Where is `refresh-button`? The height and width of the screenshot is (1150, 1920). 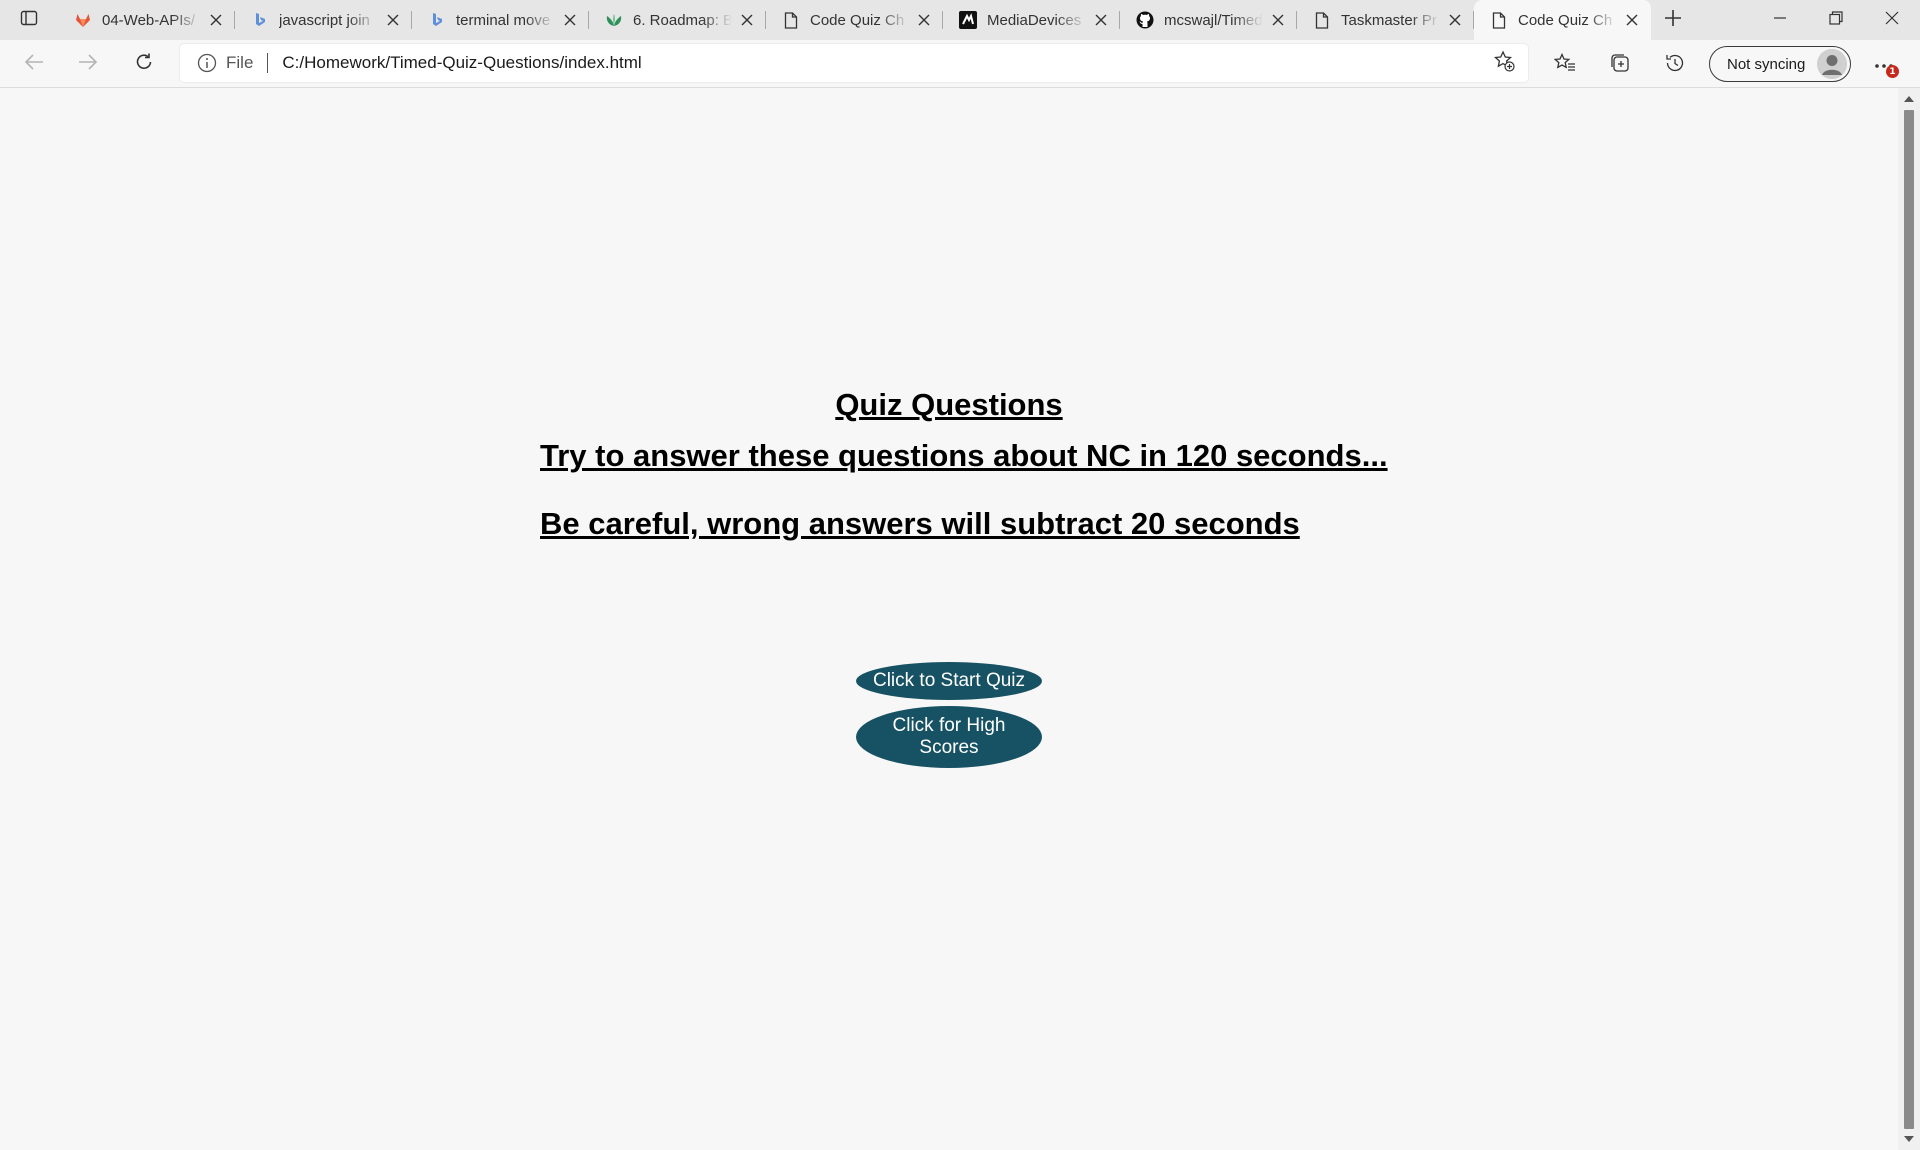
refresh-button is located at coordinates (144, 64).